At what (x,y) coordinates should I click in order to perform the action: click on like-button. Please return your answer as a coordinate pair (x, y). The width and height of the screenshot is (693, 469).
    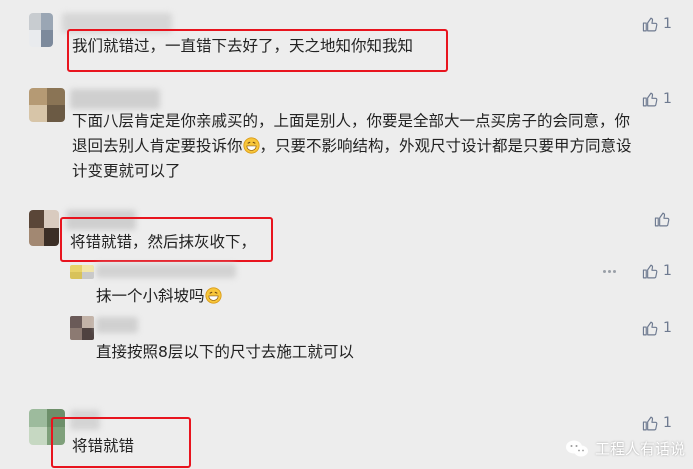
    Looking at the image, I should click on (664, 219).